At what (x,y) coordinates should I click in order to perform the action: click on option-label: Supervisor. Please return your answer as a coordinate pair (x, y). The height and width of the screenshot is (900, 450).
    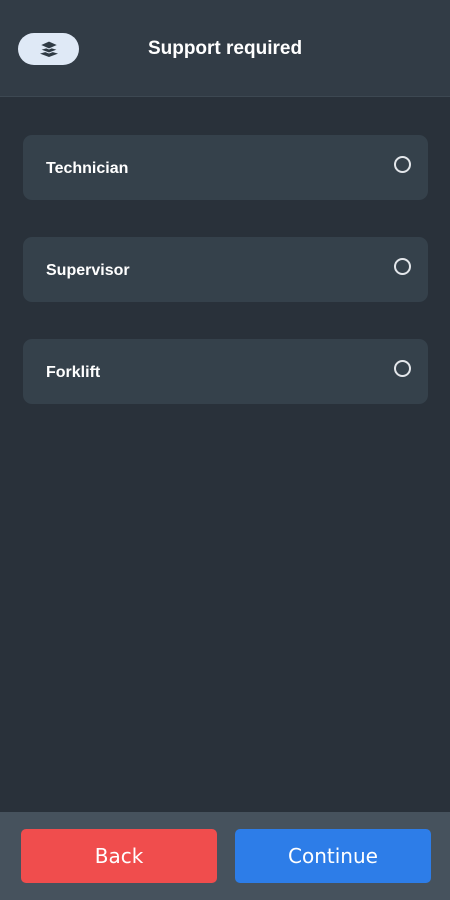
    Looking at the image, I should click on (88, 270).